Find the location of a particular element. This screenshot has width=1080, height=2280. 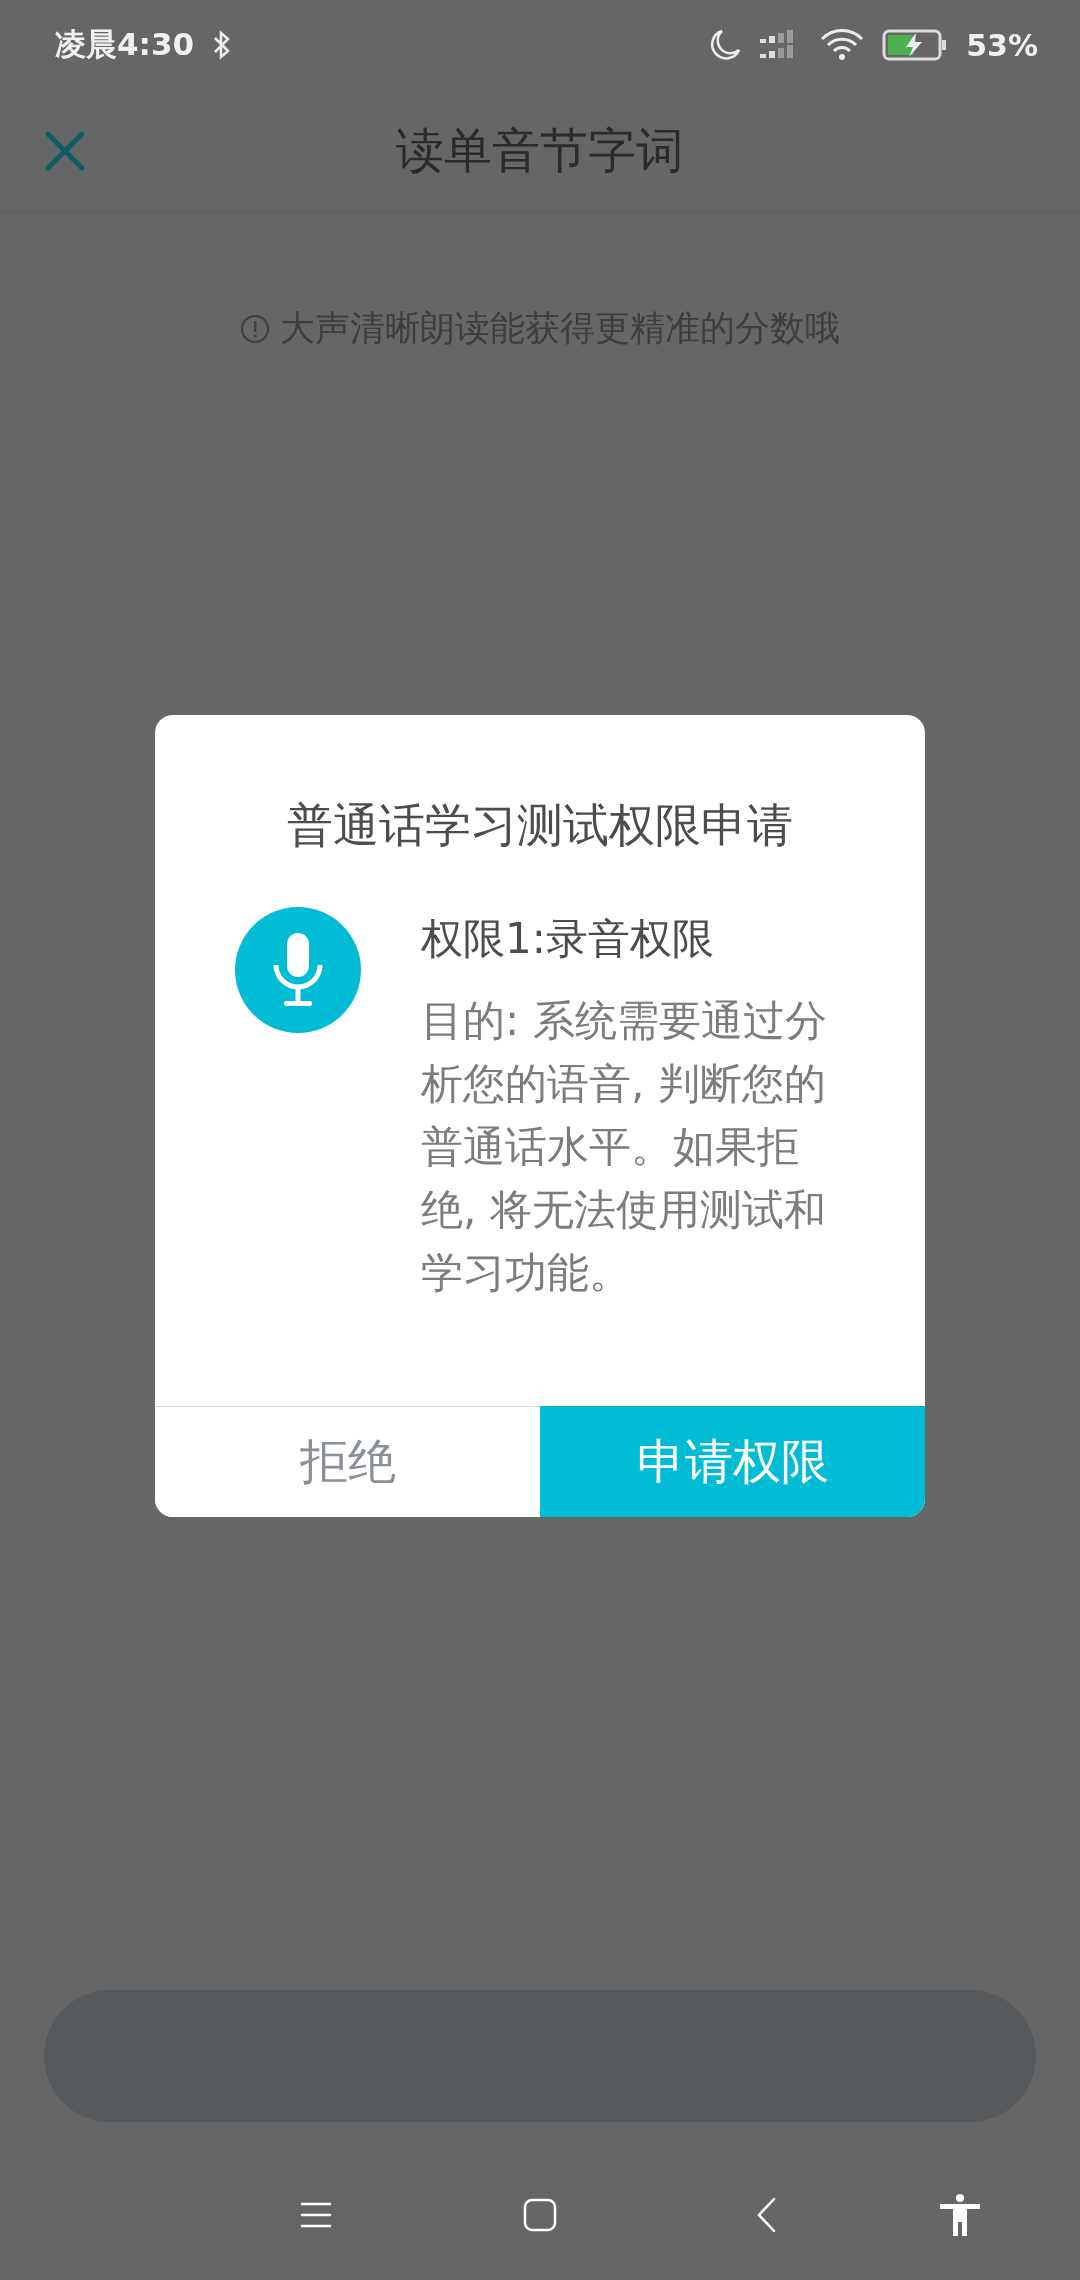

deny-button: 拒绝 is located at coordinates (347, 1461).